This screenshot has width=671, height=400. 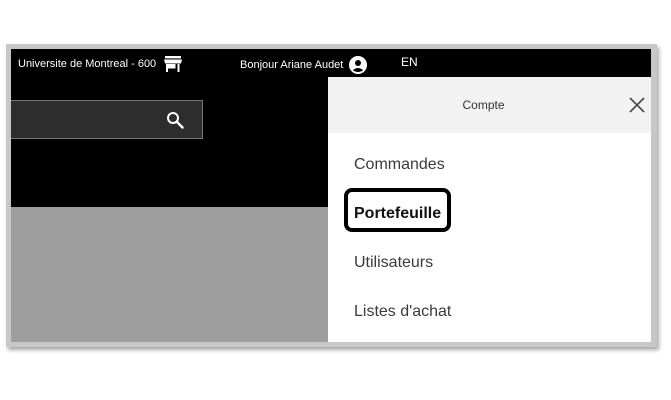 I want to click on search-icon, so click(x=175, y=120).